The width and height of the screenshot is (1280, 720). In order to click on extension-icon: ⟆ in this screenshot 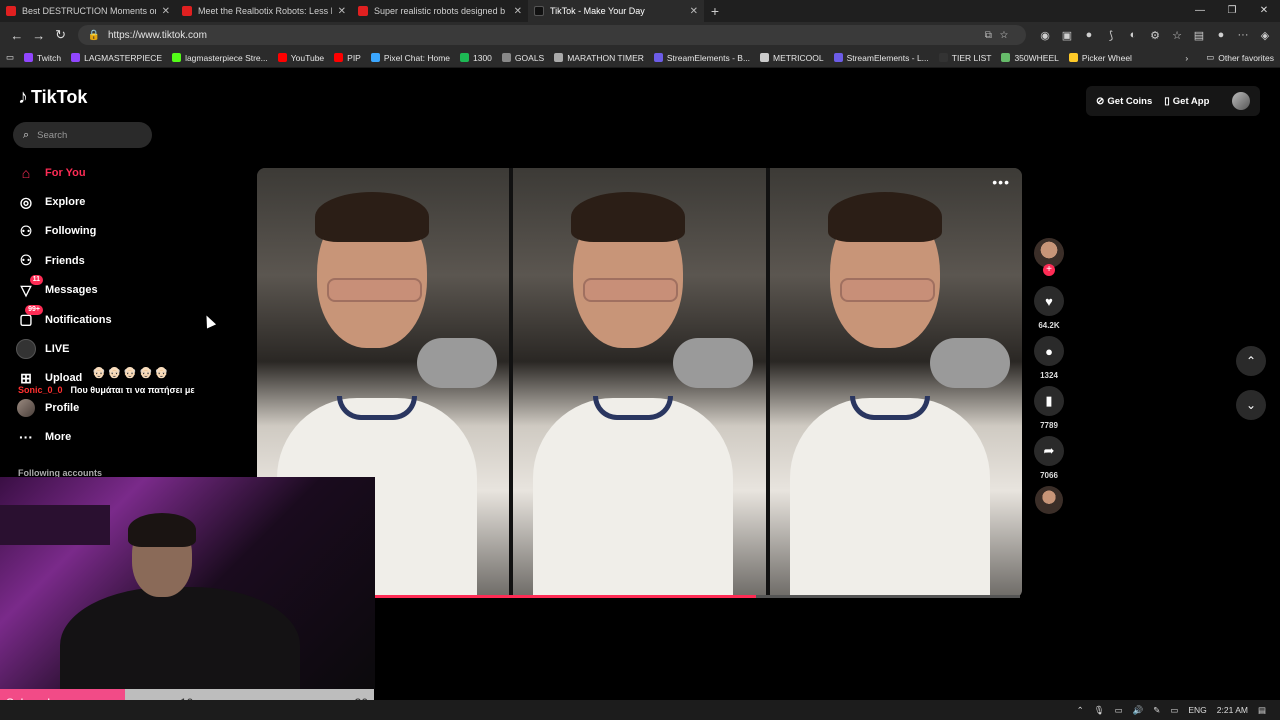, I will do `click(1111, 35)`.